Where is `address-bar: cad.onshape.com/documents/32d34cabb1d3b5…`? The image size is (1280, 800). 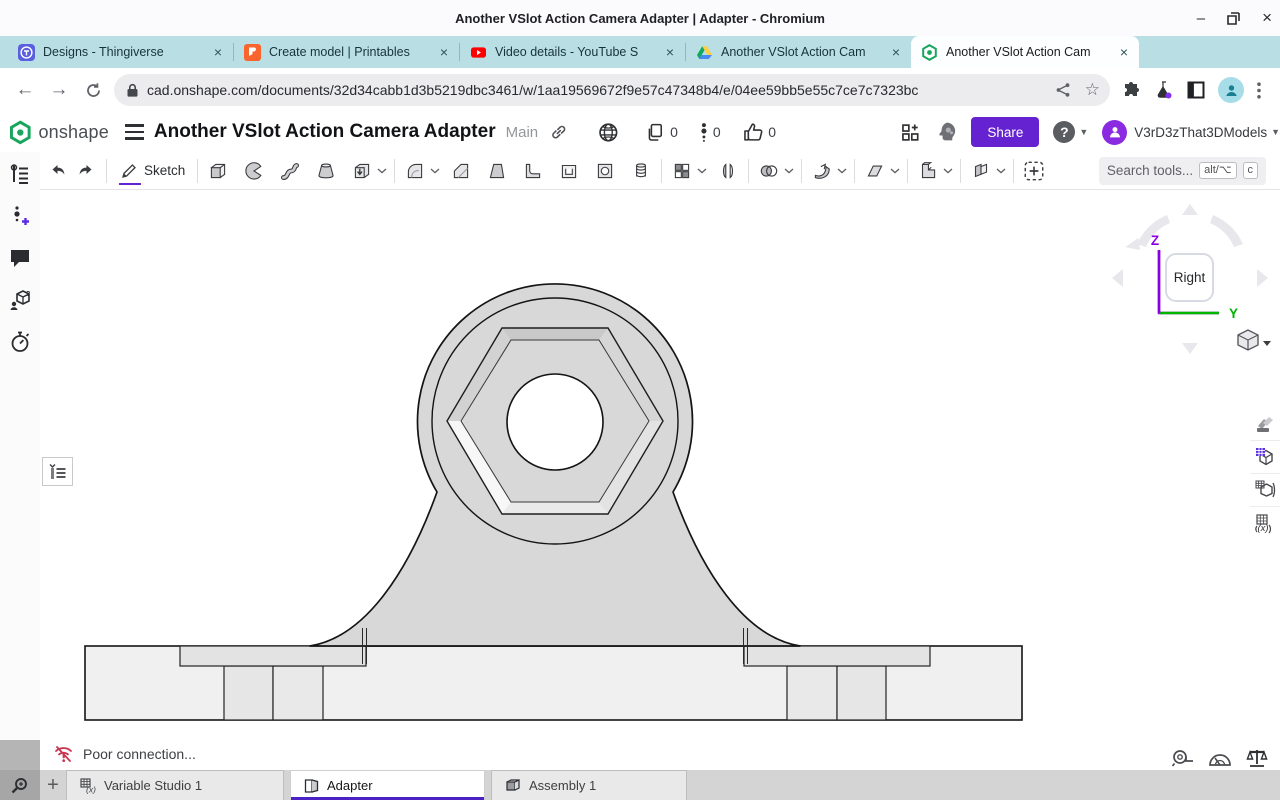
address-bar: cad.onshape.com/documents/32d34cabb1d3b5… is located at coordinates (612, 90).